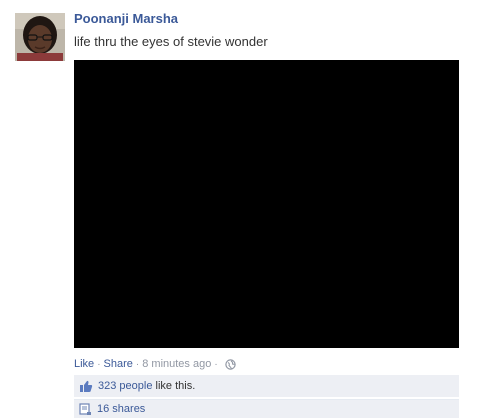 The height and width of the screenshot is (418, 500). Describe the element at coordinates (125, 386) in the screenshot. I see `likes-people-link: 323 people` at that location.